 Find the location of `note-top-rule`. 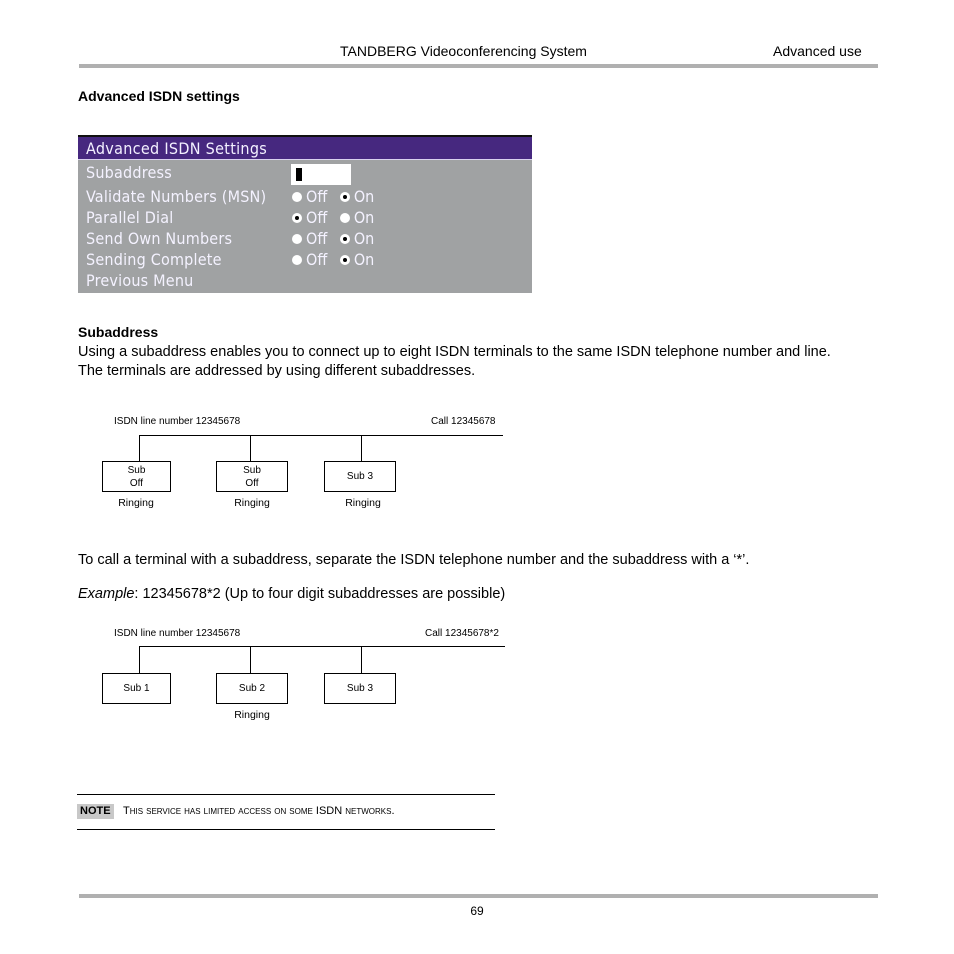

note-top-rule is located at coordinates (286, 794).